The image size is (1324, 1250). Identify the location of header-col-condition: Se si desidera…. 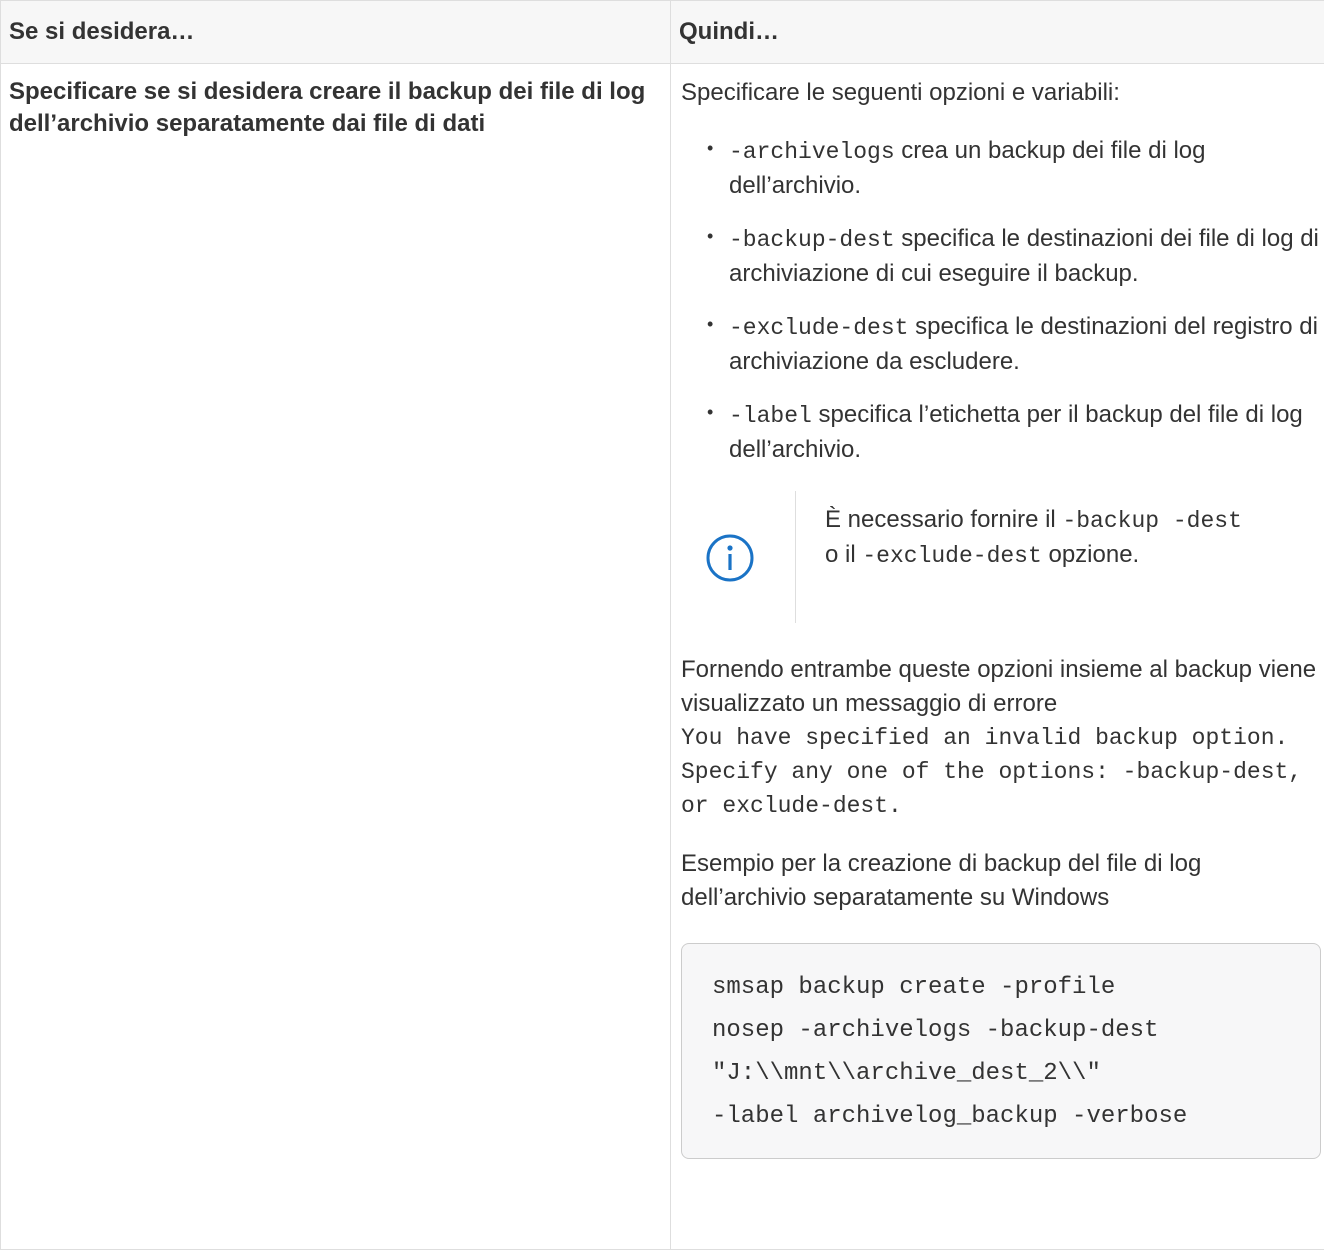
(336, 32).